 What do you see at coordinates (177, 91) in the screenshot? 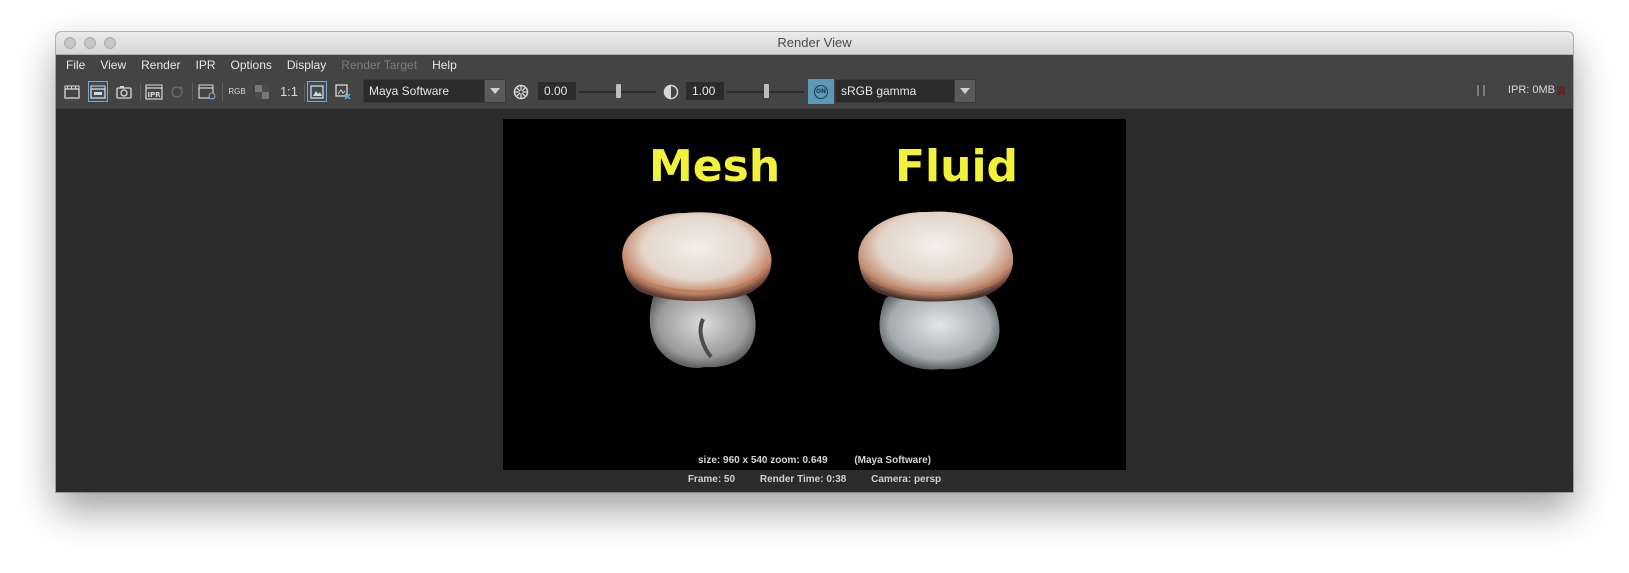
I see `refresh-ipr-icon` at bounding box center [177, 91].